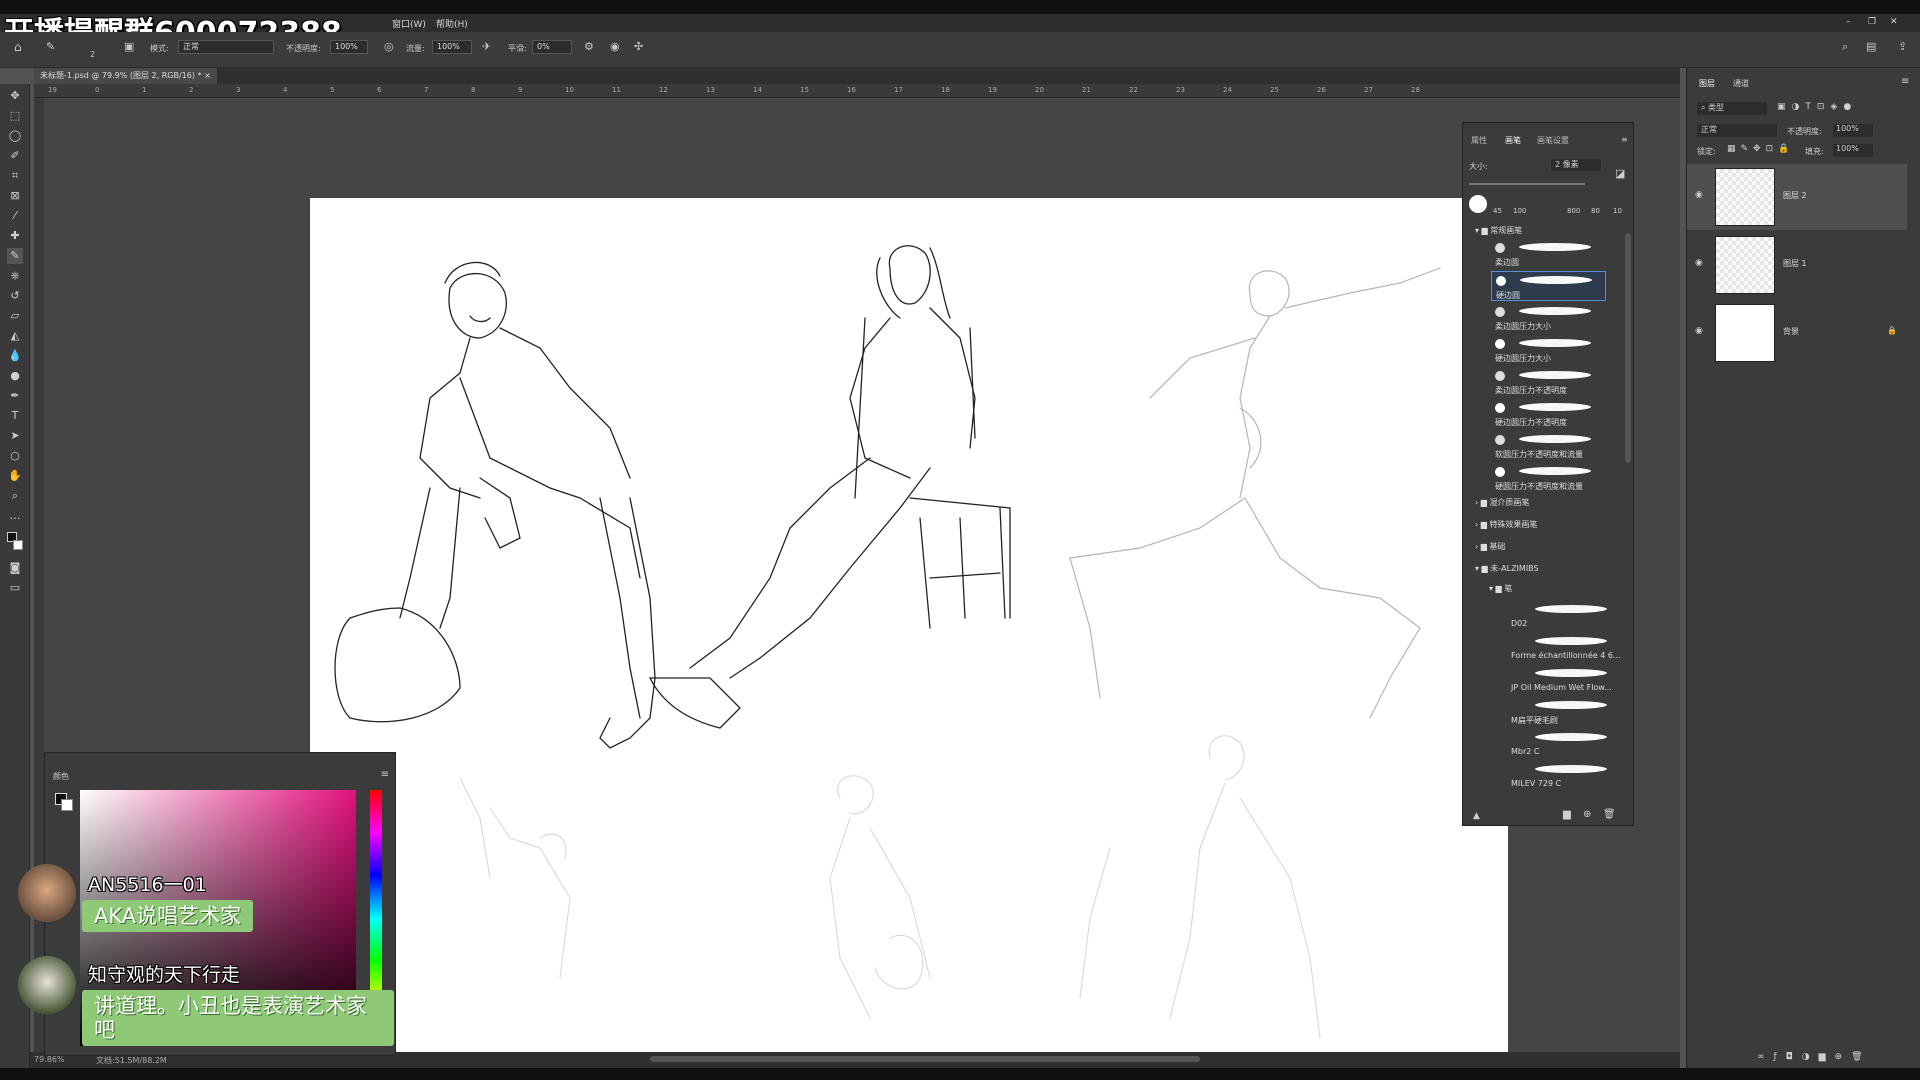  I want to click on clone-stamp-tool-icon: ⎈, so click(15, 276).